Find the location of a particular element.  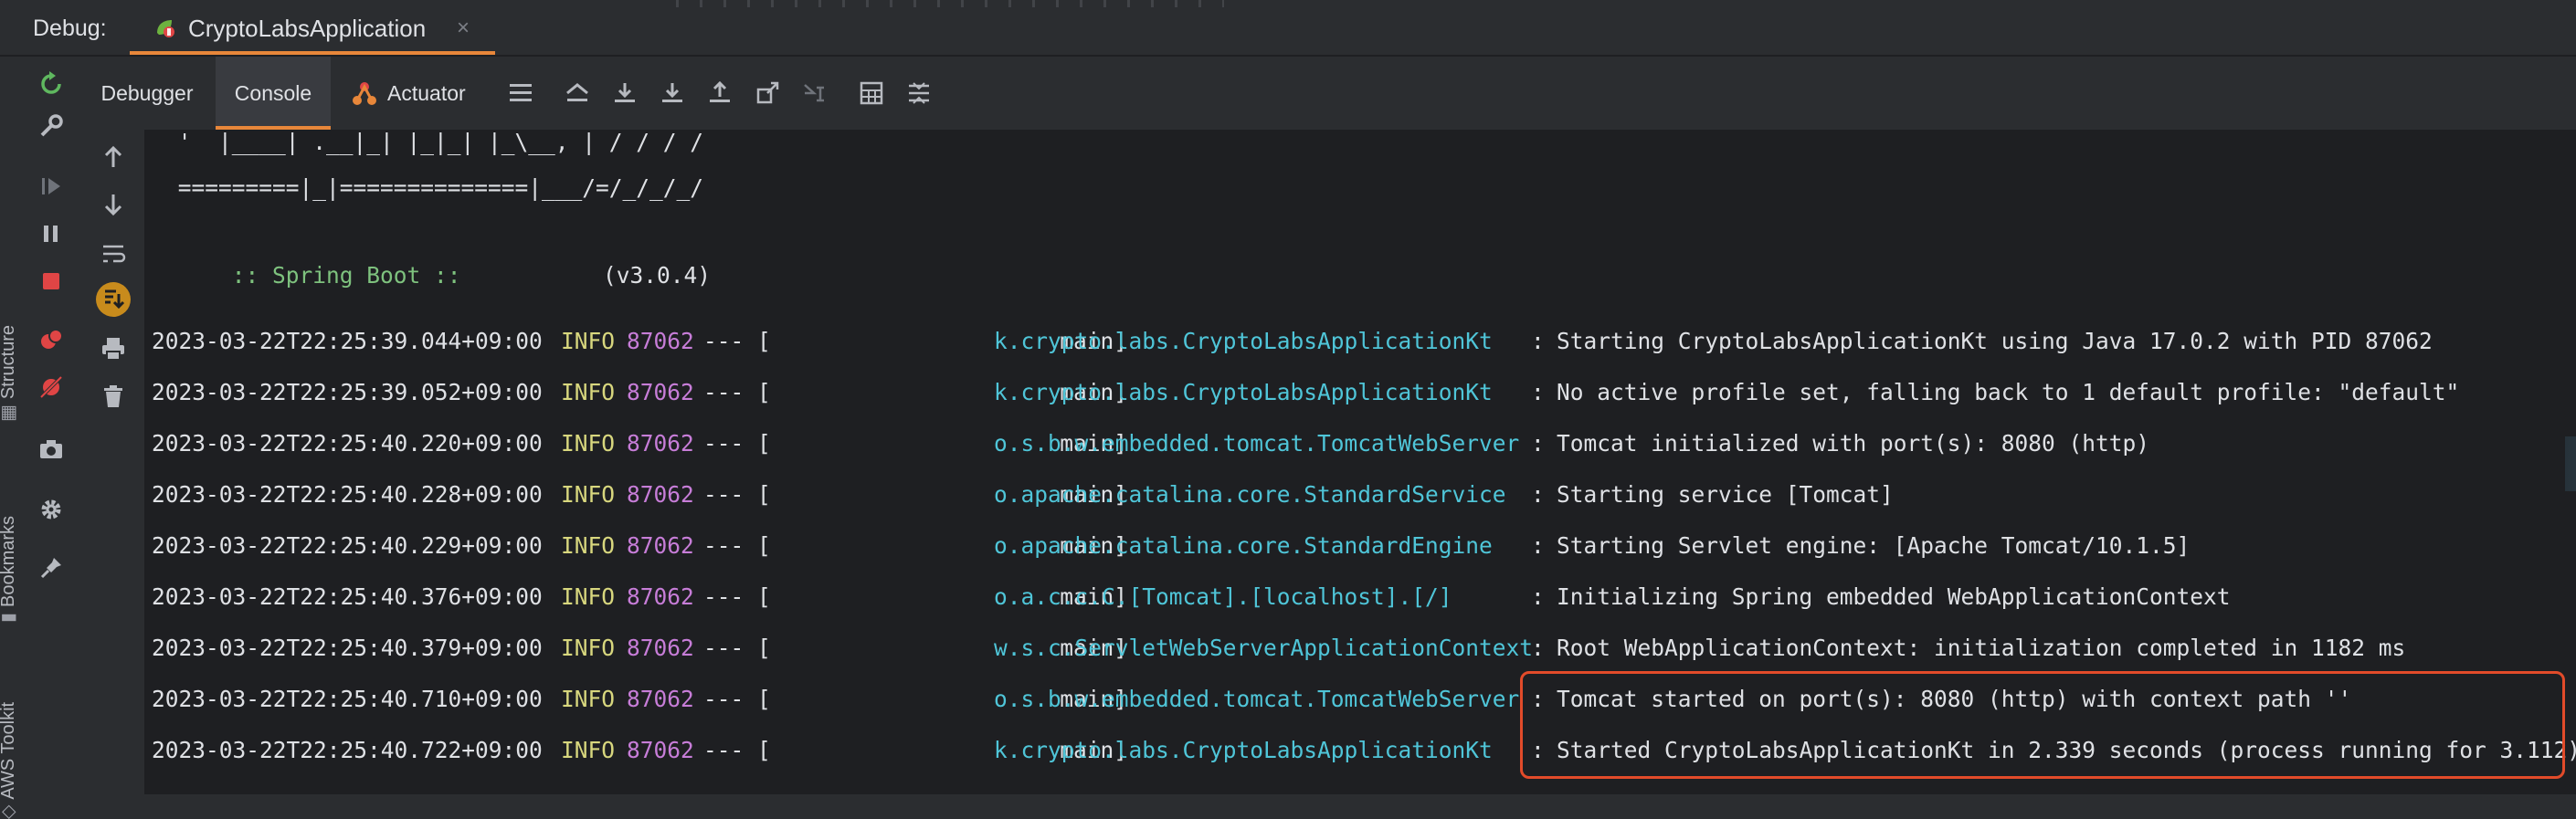

printer-icon is located at coordinates (113, 349).